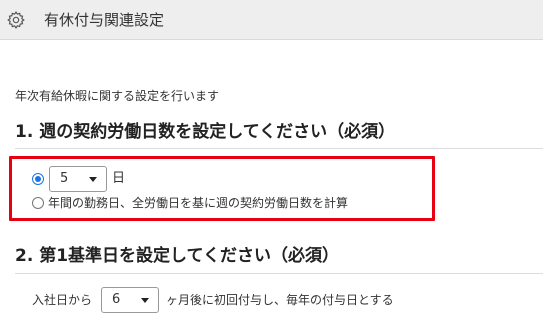 This screenshot has width=543, height=313. What do you see at coordinates (119, 178) in the screenshot?
I see `days-unit-label: 日` at bounding box center [119, 178].